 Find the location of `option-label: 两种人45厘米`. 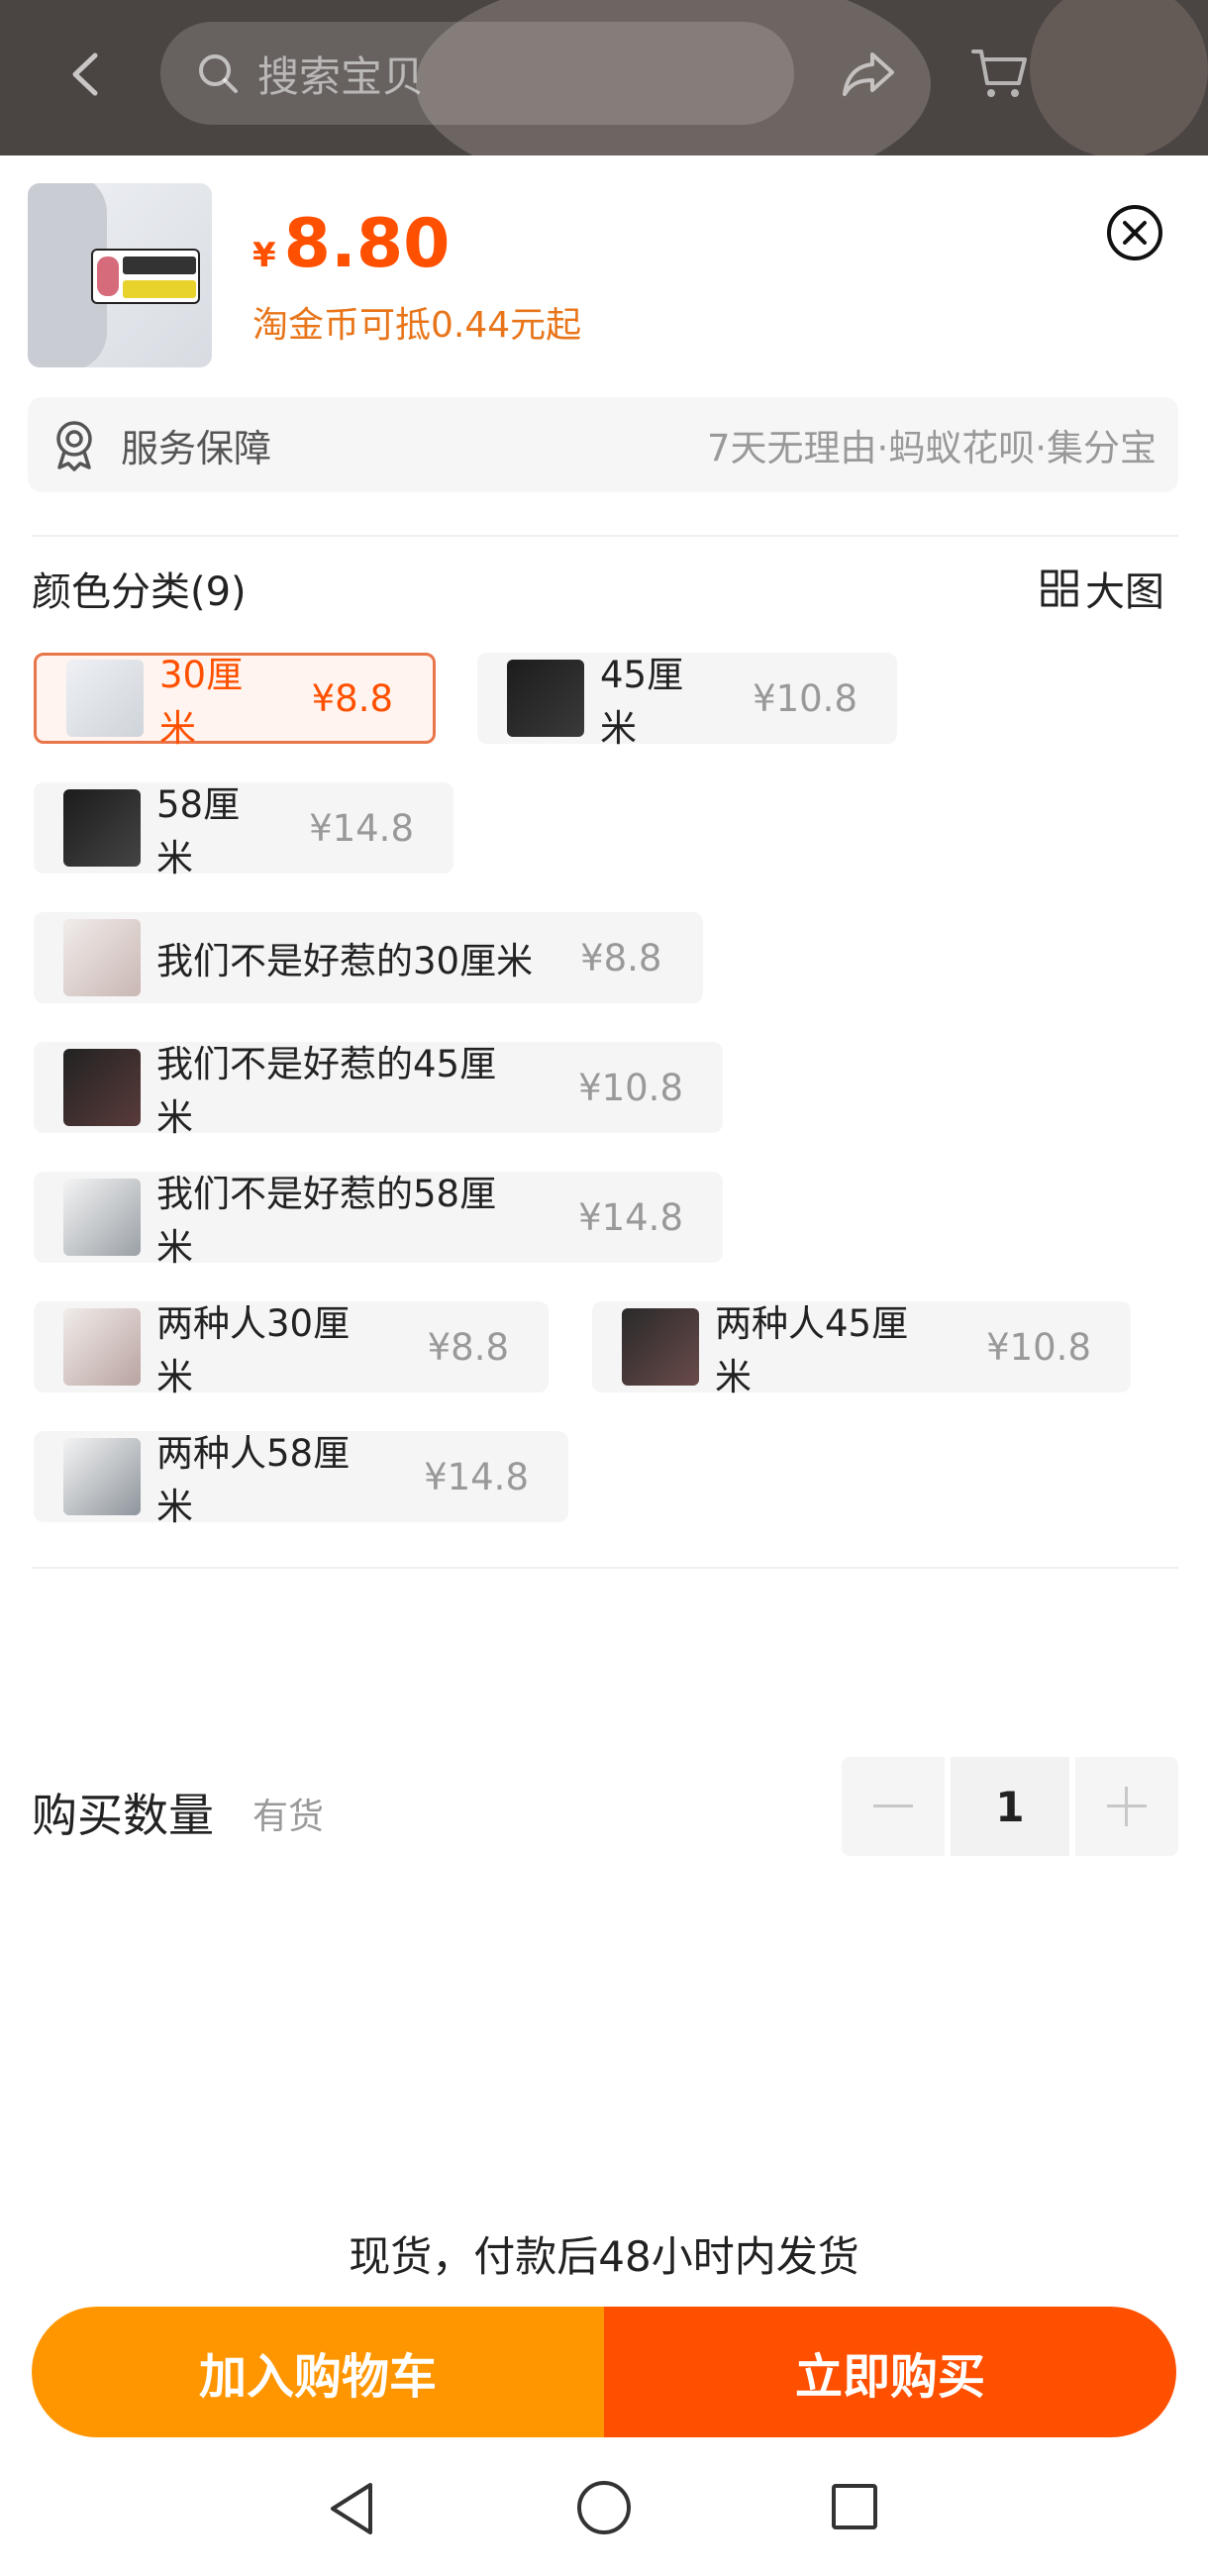

option-label: 两种人45厘米 is located at coordinates (812, 1350).